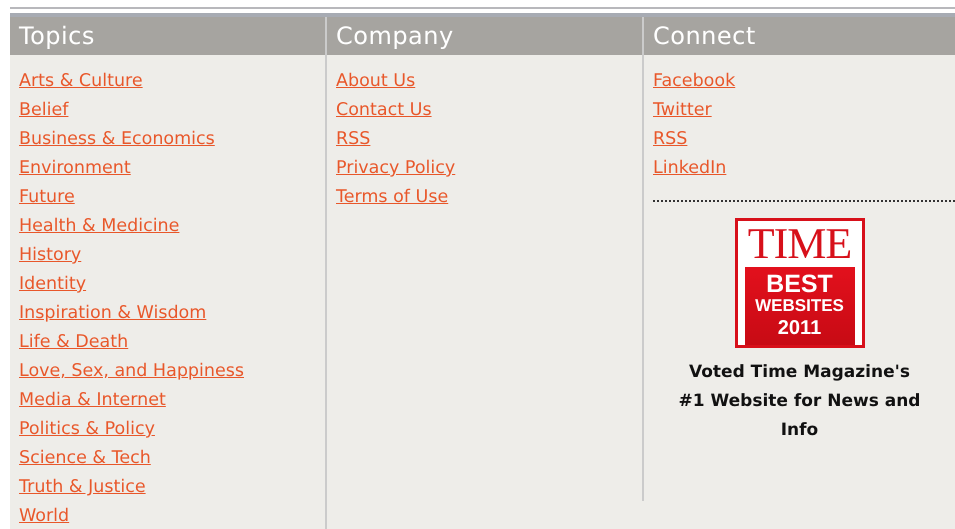  What do you see at coordinates (52, 284) in the screenshot?
I see `footer-link: Identity` at bounding box center [52, 284].